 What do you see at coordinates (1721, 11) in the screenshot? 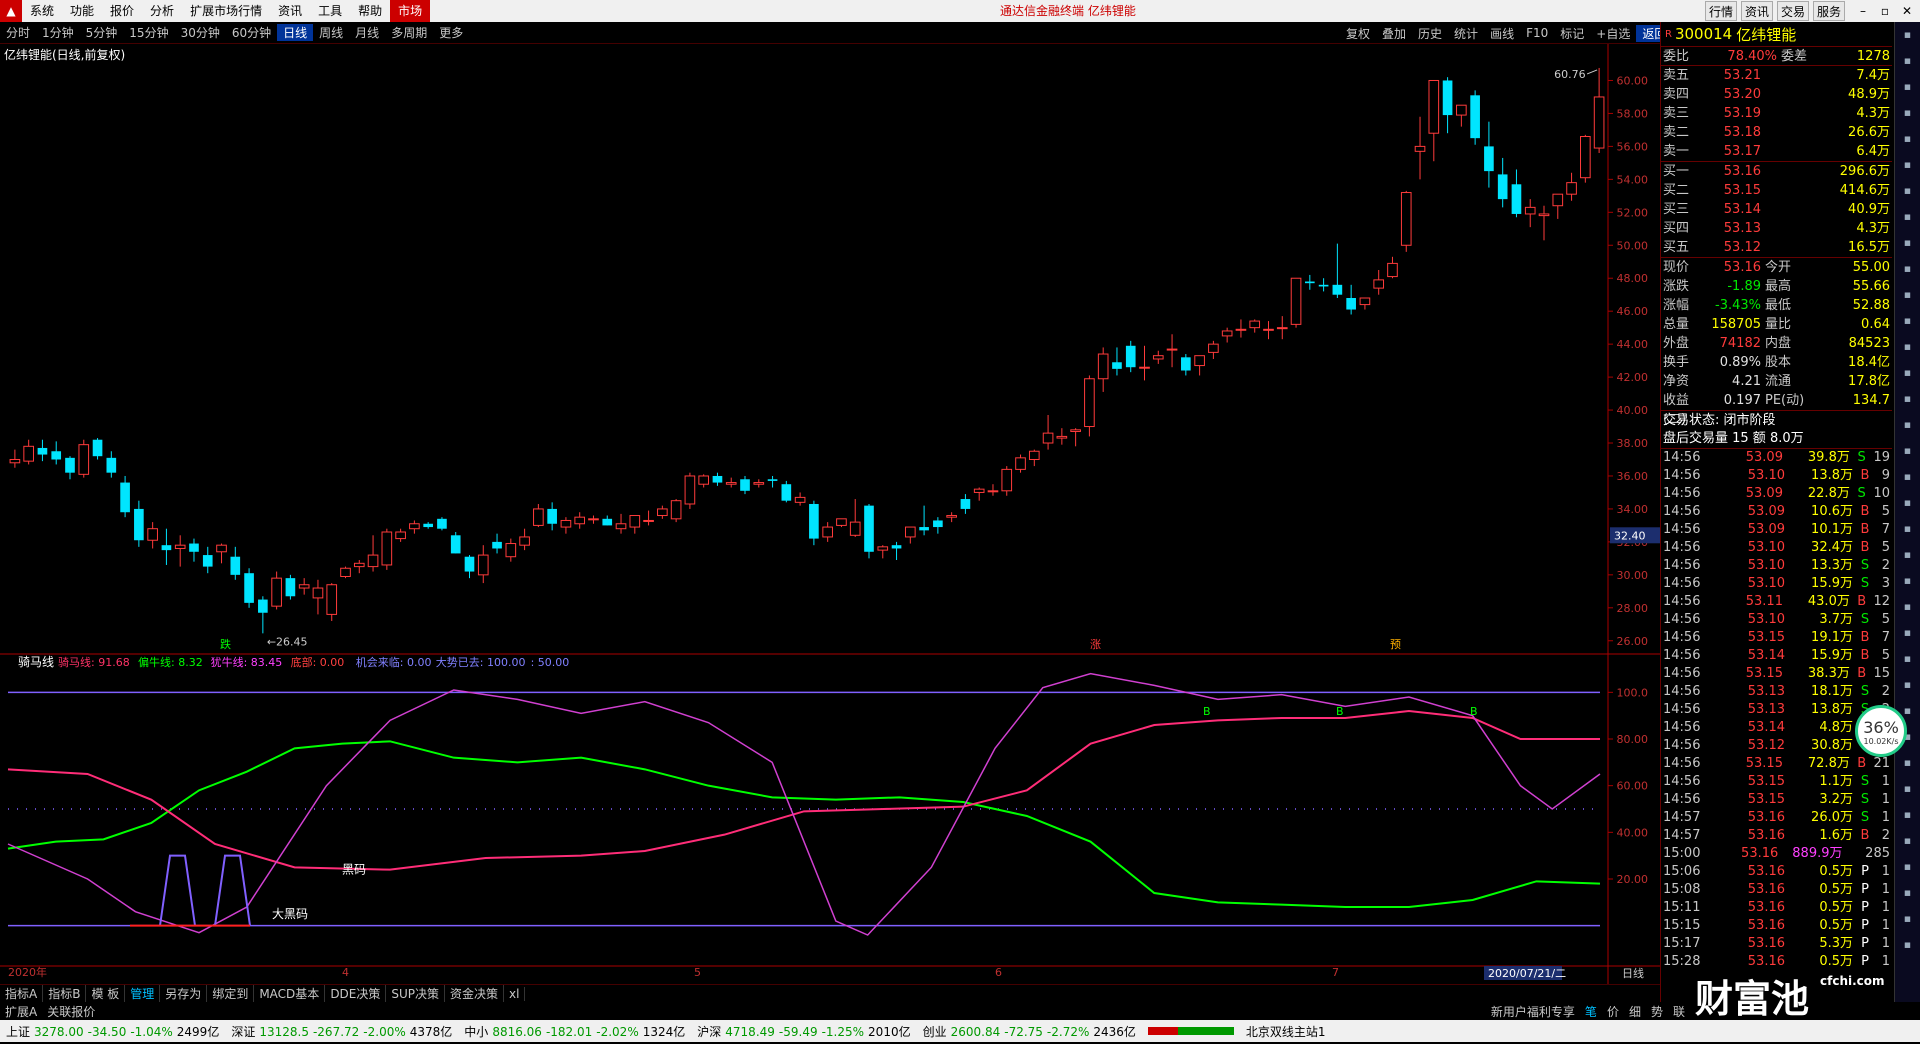
I see `menu-btn-0: 行情` at bounding box center [1721, 11].